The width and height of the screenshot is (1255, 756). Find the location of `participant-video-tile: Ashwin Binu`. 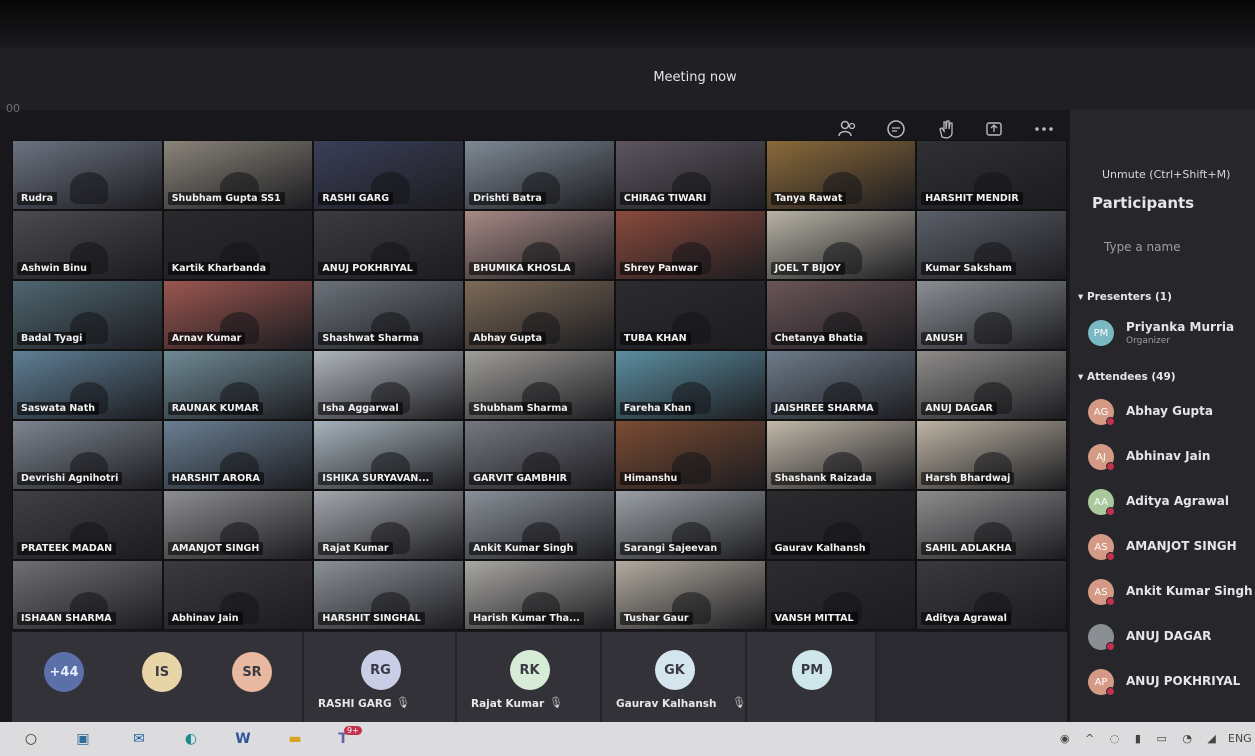

participant-video-tile: Ashwin Binu is located at coordinates (87, 245).